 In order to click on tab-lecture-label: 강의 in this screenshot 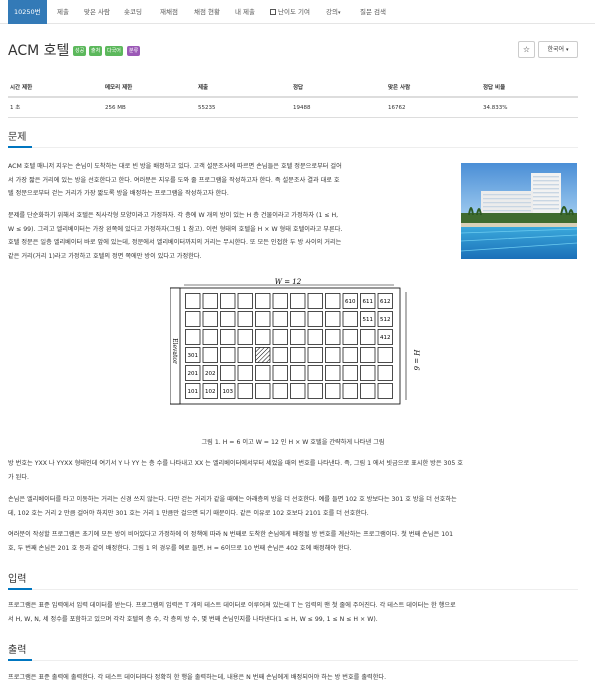, I will do `click(332, 12)`.